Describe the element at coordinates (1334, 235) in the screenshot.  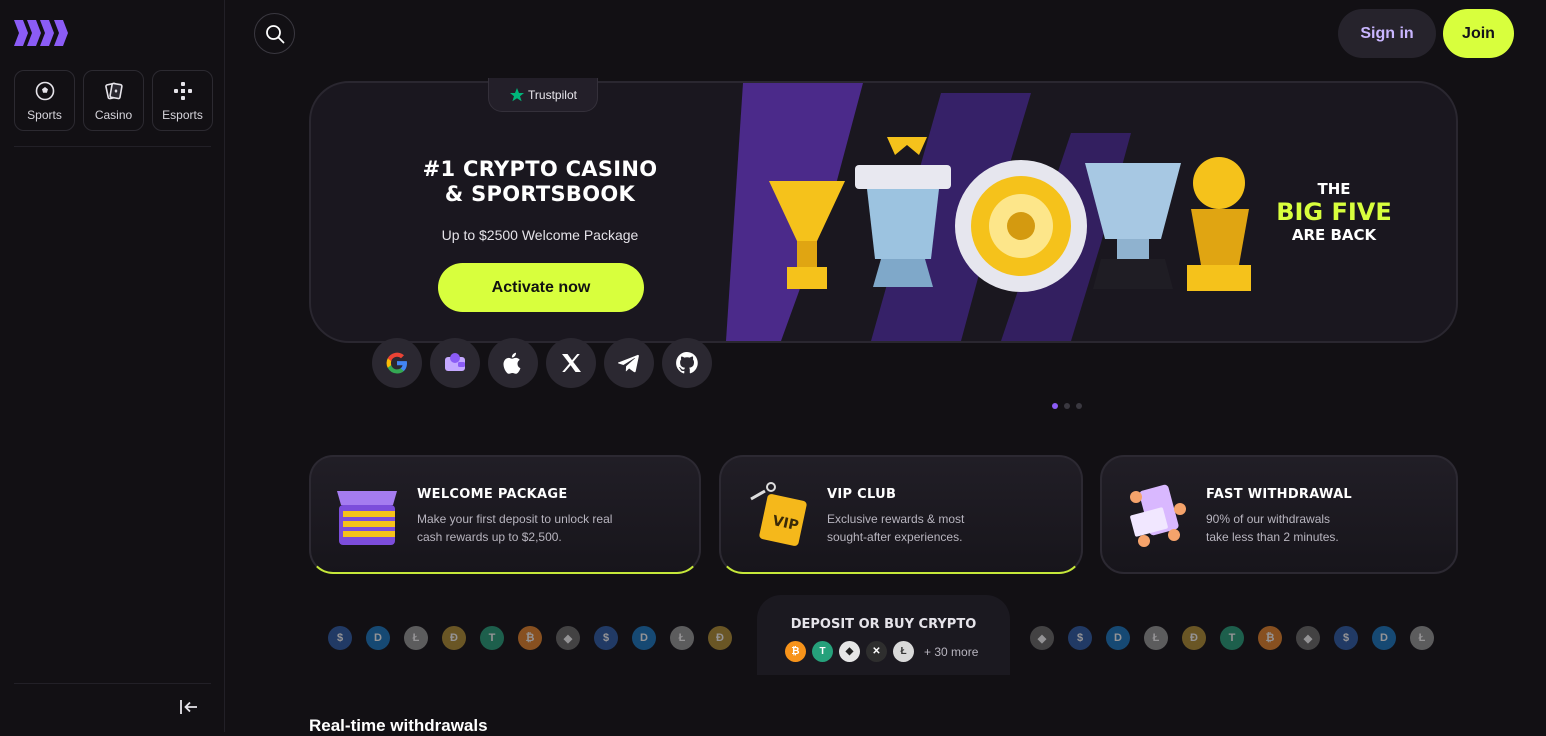
I see `banner-line3: ARE BACK` at that location.